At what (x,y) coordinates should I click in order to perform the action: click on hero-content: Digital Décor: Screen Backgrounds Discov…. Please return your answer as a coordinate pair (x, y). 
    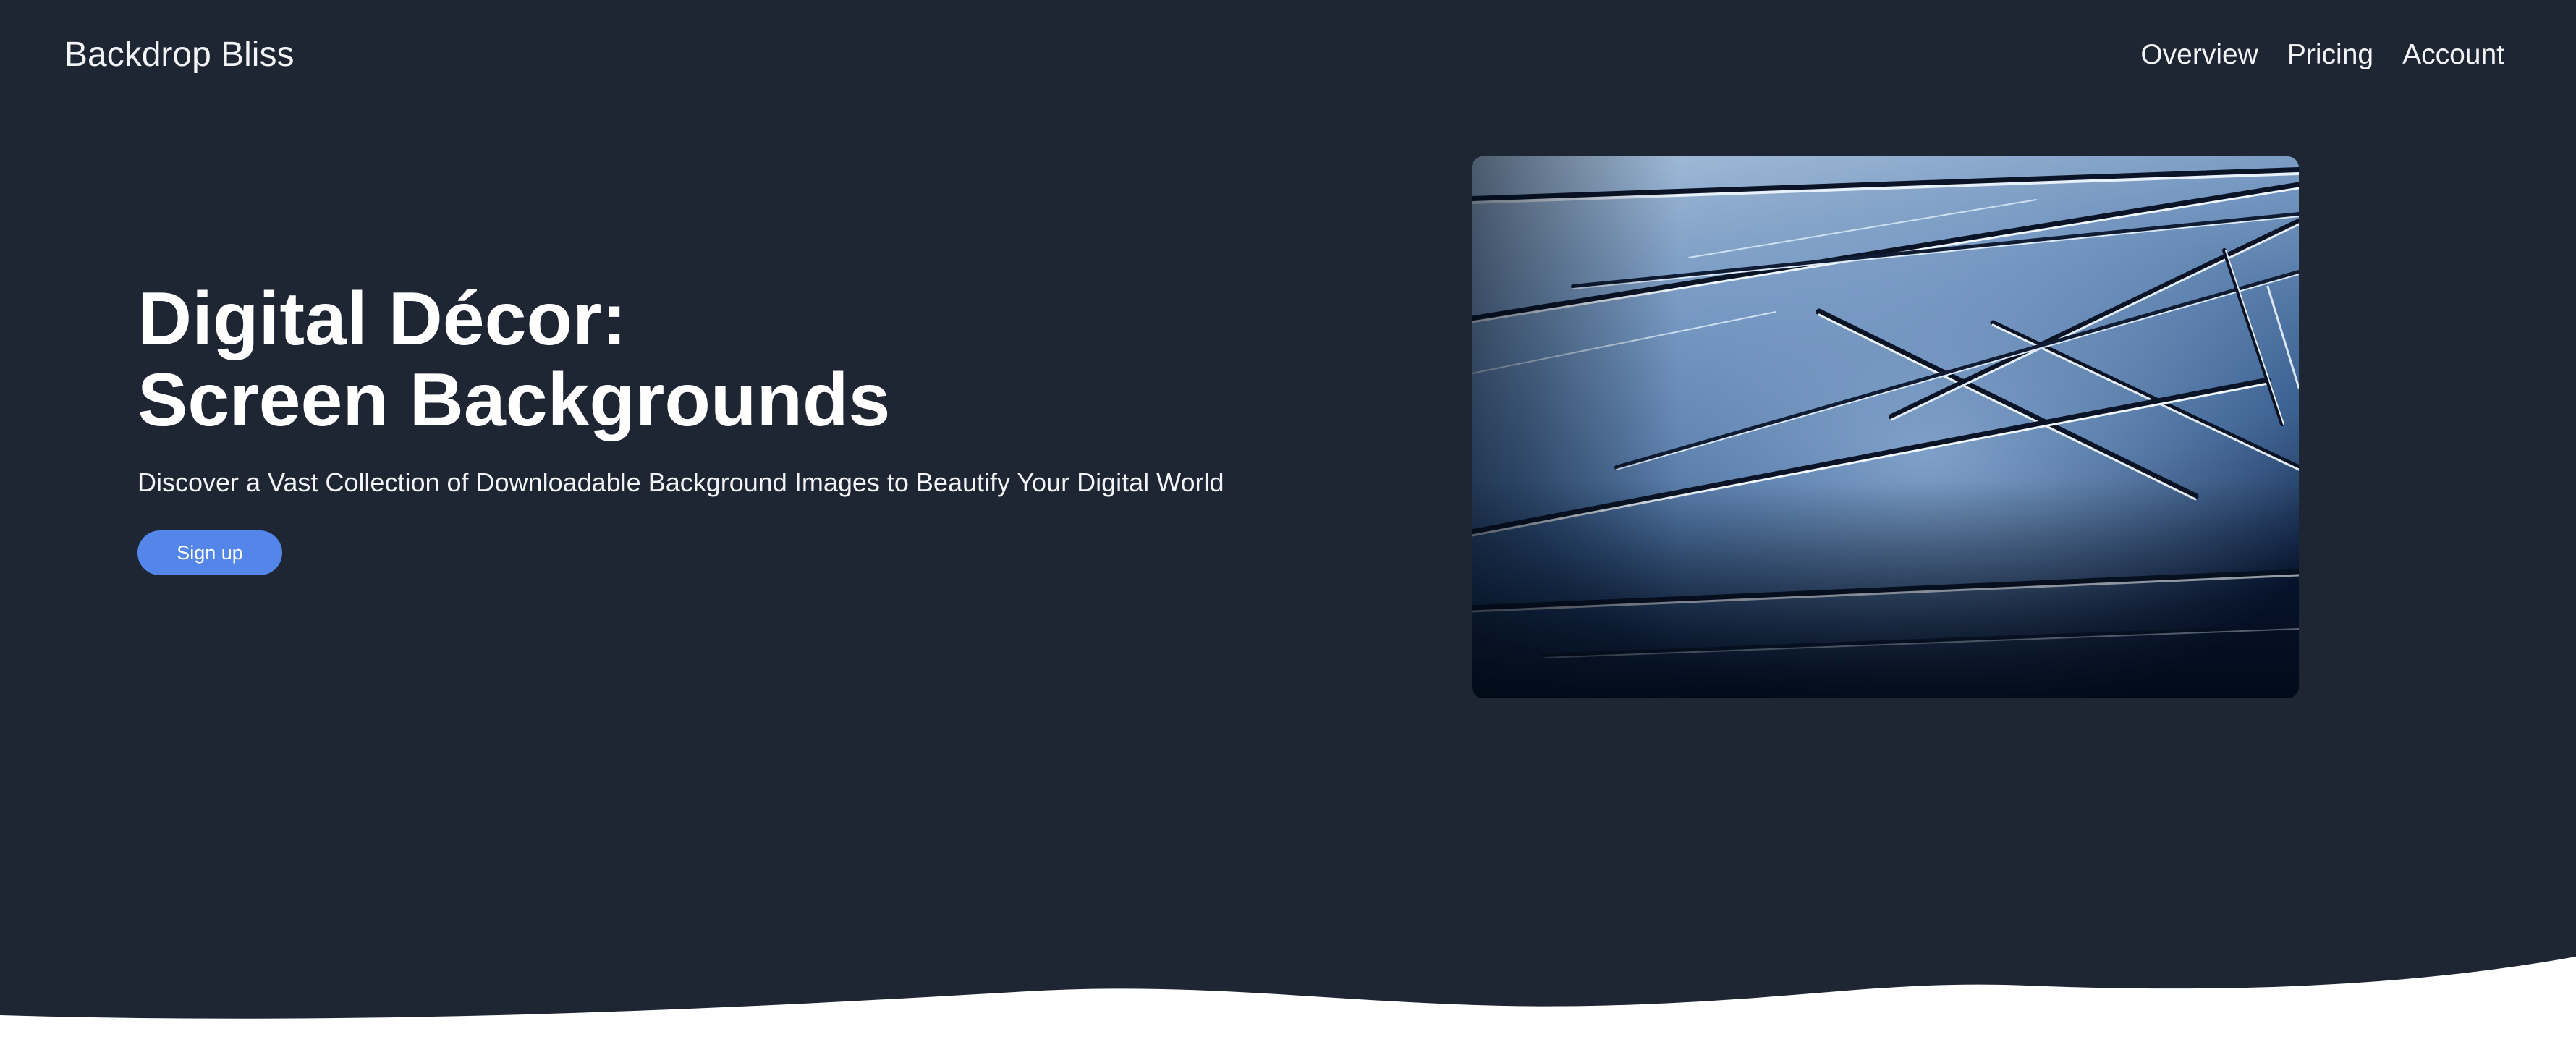
    Looking at the image, I should click on (753, 427).